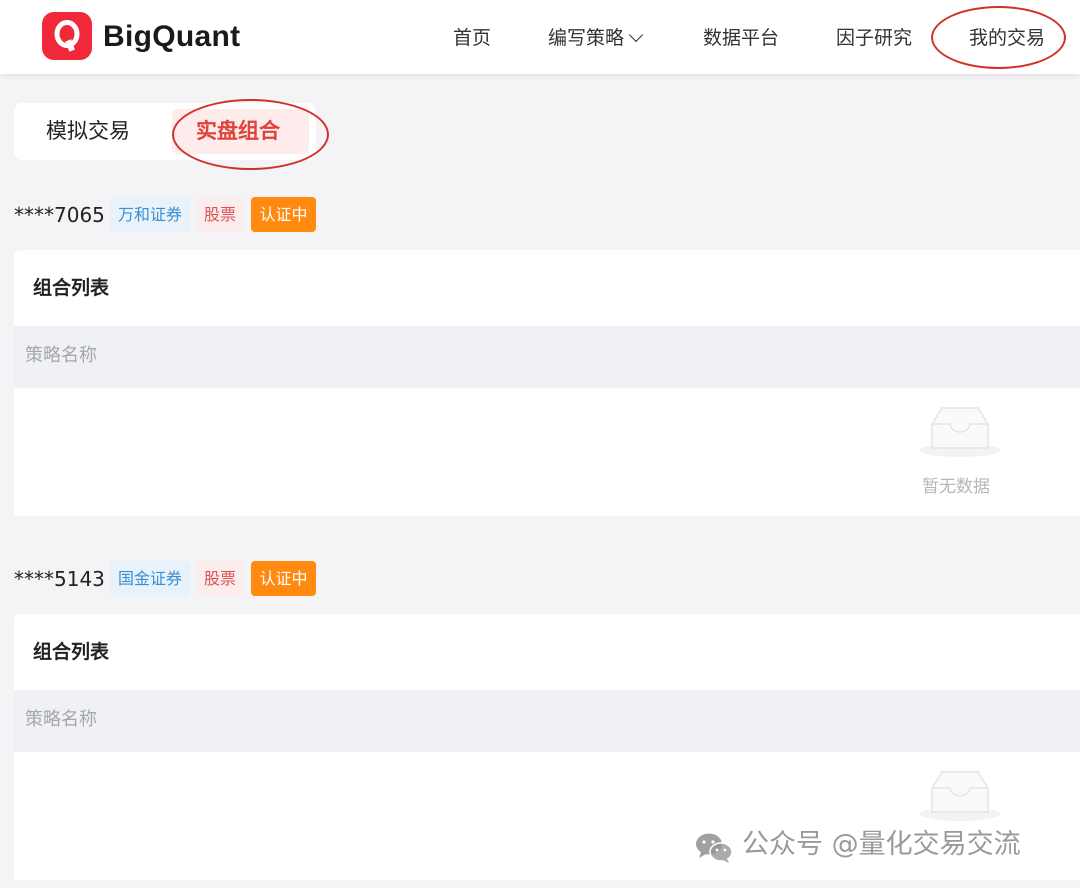 The width and height of the screenshot is (1080, 888). Describe the element at coordinates (88, 131) in the screenshot. I see `tab-simulated-trading: 模拟交易` at that location.